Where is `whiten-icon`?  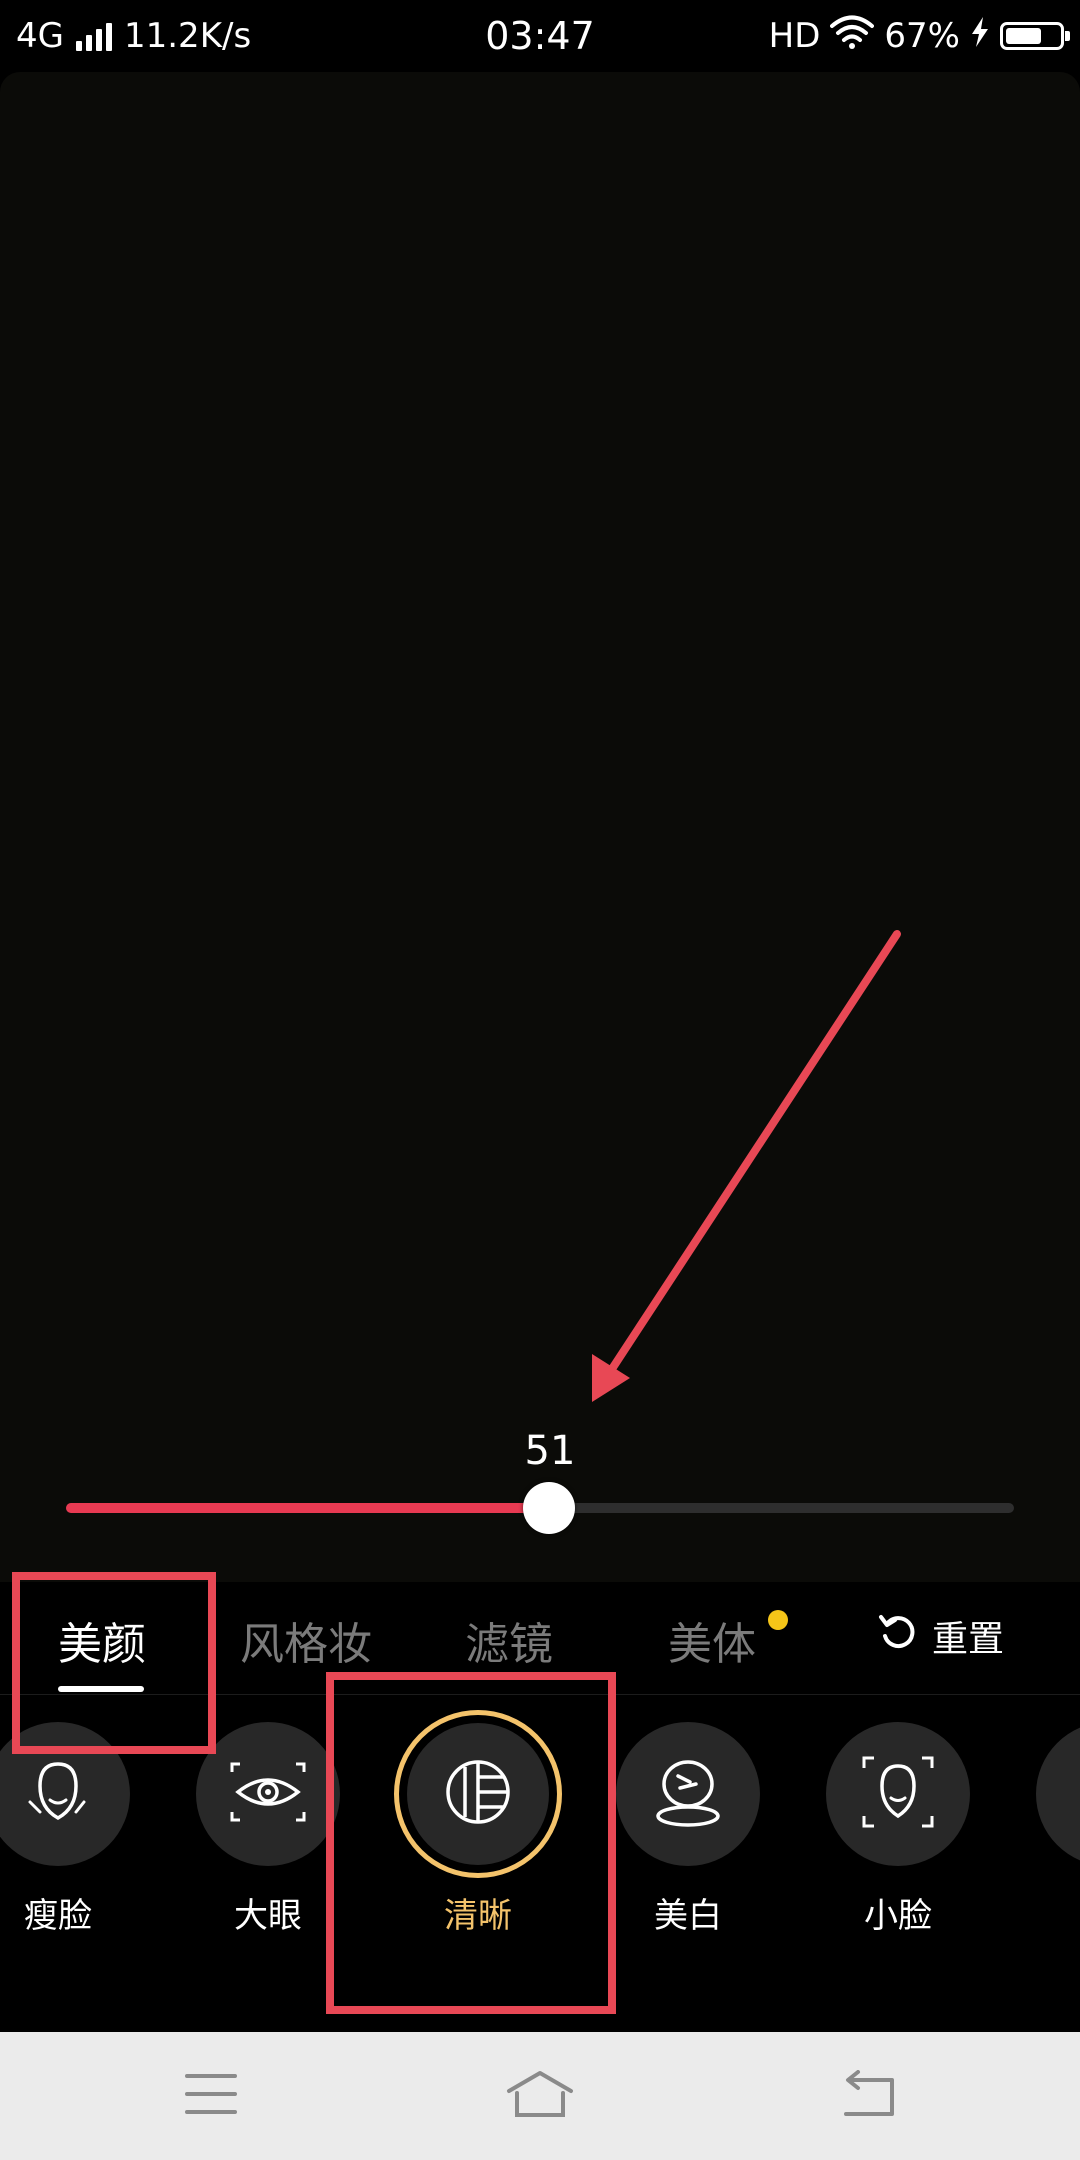 whiten-icon is located at coordinates (688, 1794).